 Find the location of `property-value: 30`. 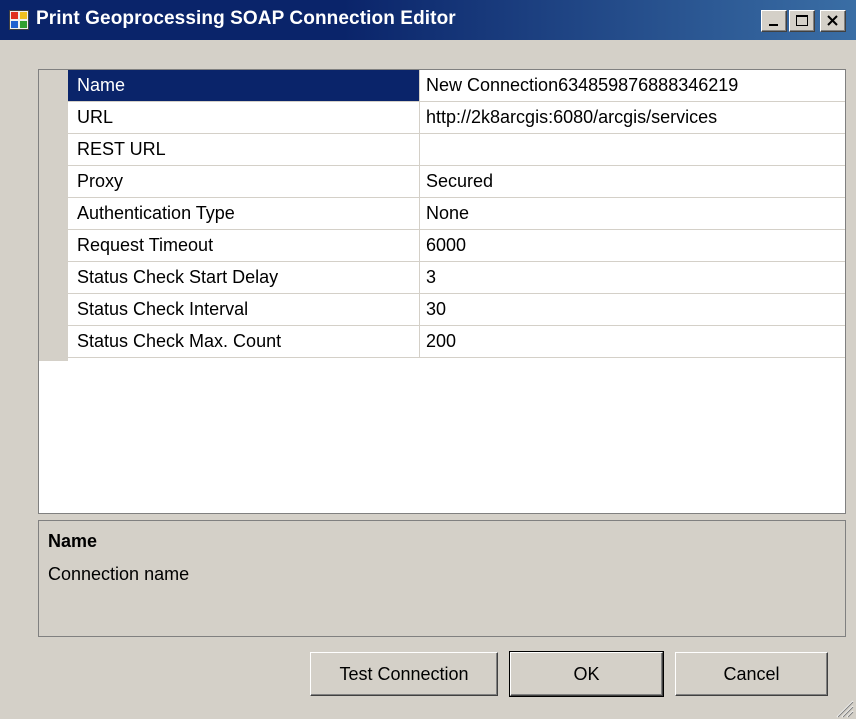

property-value: 30 is located at coordinates (632, 309).